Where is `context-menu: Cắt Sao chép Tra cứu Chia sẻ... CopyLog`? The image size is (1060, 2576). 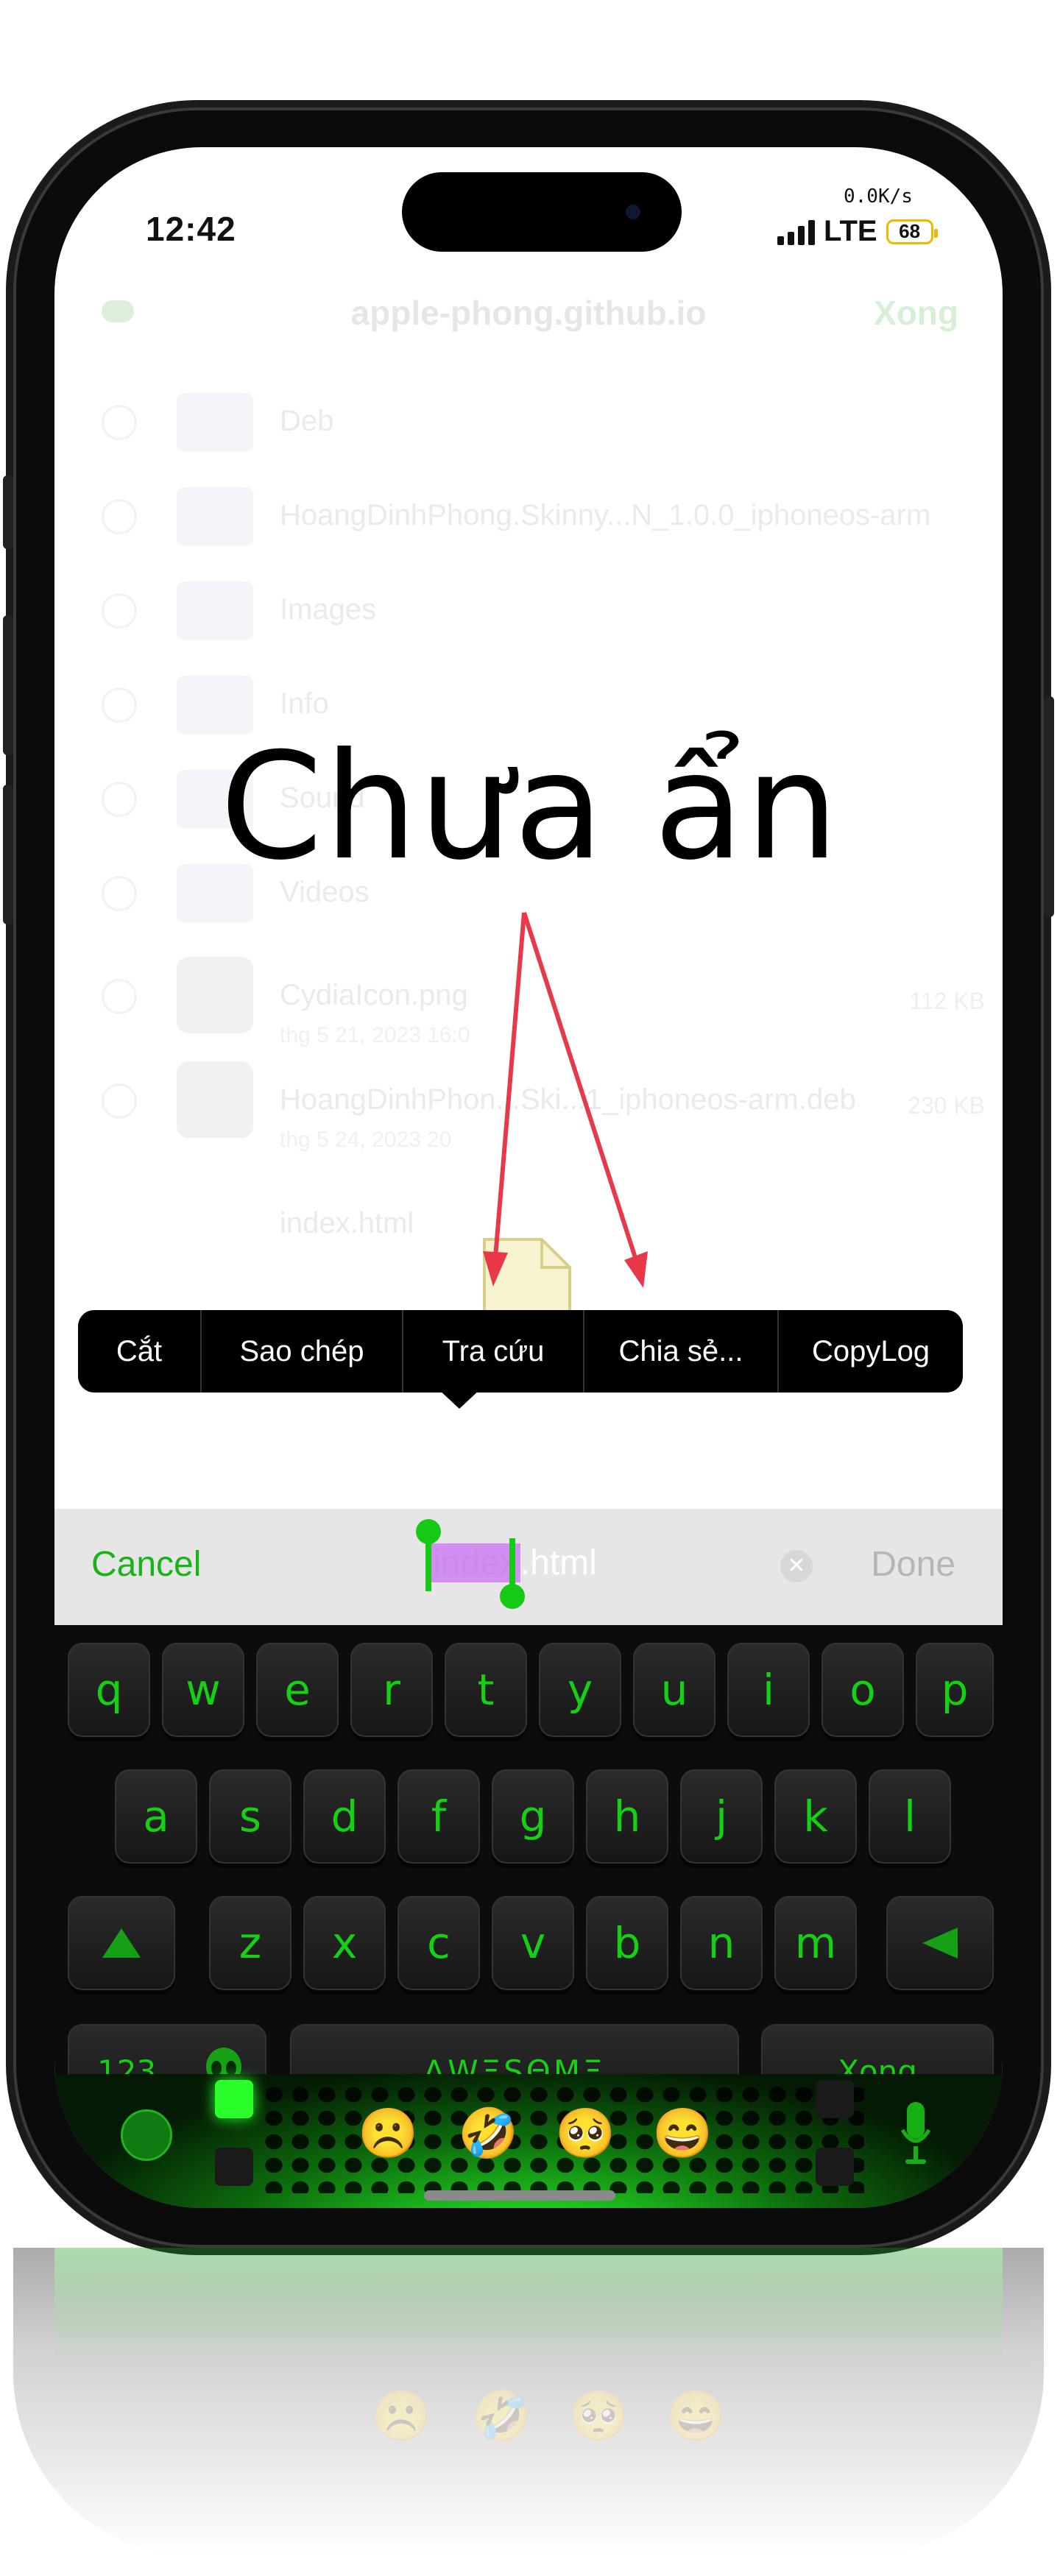
context-menu: Cắt Sao chép Tra cứu Chia sẻ... CopyLog is located at coordinates (520, 1351).